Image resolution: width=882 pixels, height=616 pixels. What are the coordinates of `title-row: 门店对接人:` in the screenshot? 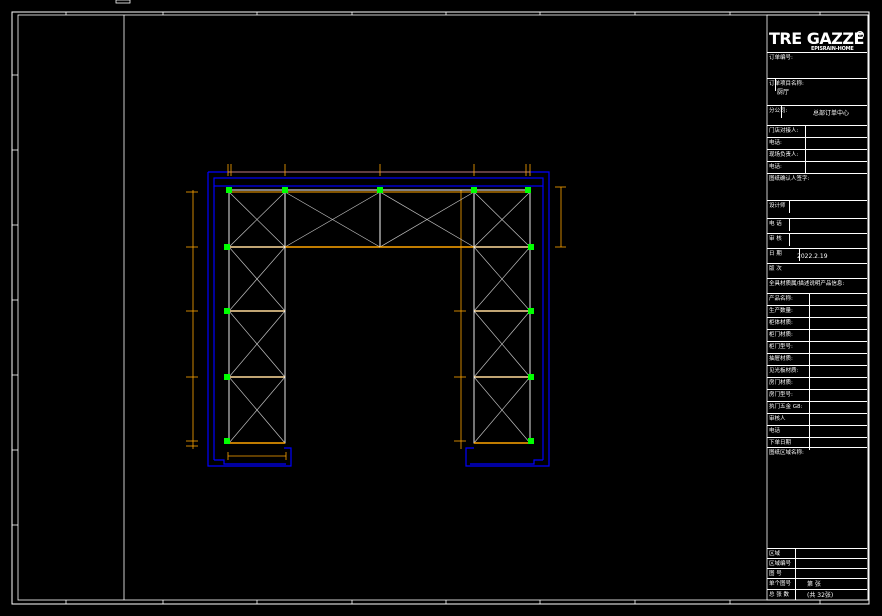 It's located at (817, 131).